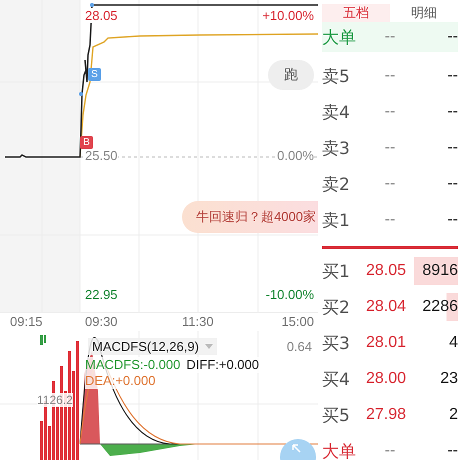 This screenshot has height=460, width=460. What do you see at coordinates (336, 185) in the screenshot?
I see `row-label: 卖2` at bounding box center [336, 185].